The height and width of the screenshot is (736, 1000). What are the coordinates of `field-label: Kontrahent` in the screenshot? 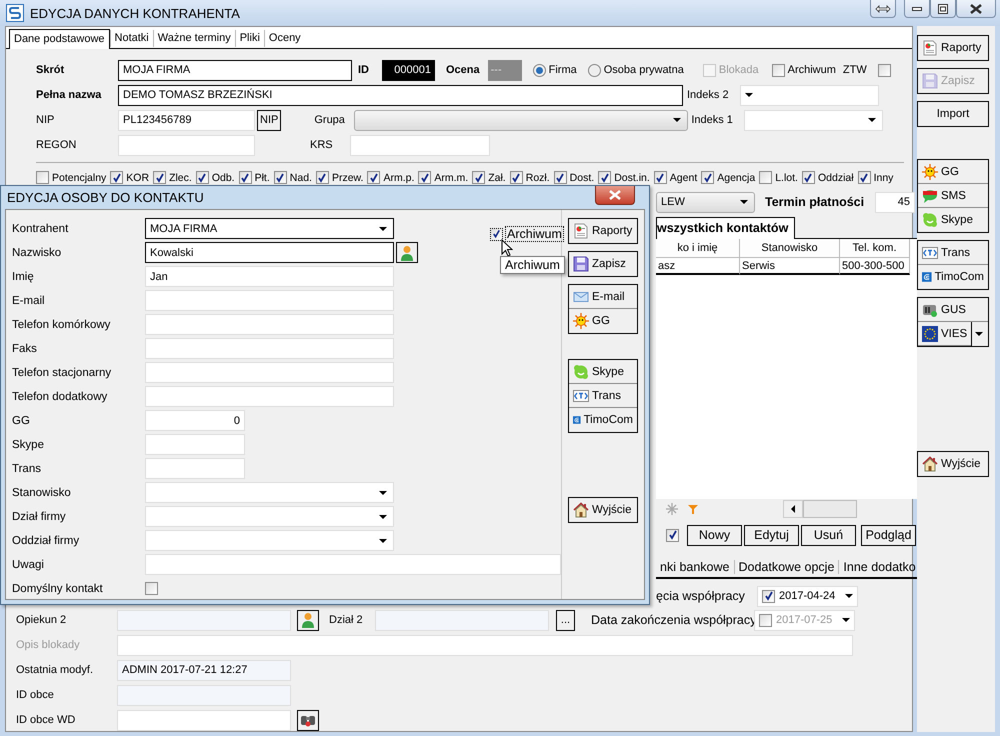 It's located at (41, 228).